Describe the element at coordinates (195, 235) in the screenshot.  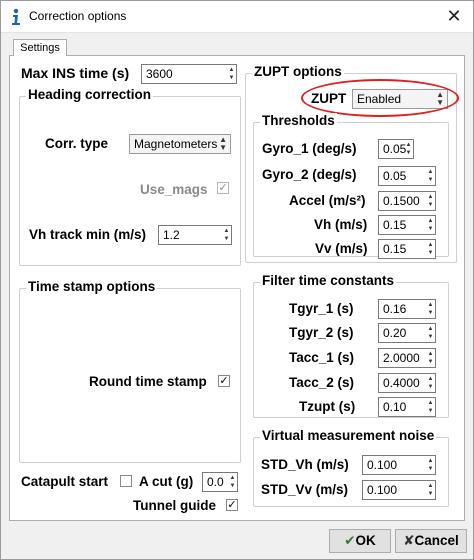
I see `vh-track-min-input: 1.2 ▲ ▼` at that location.